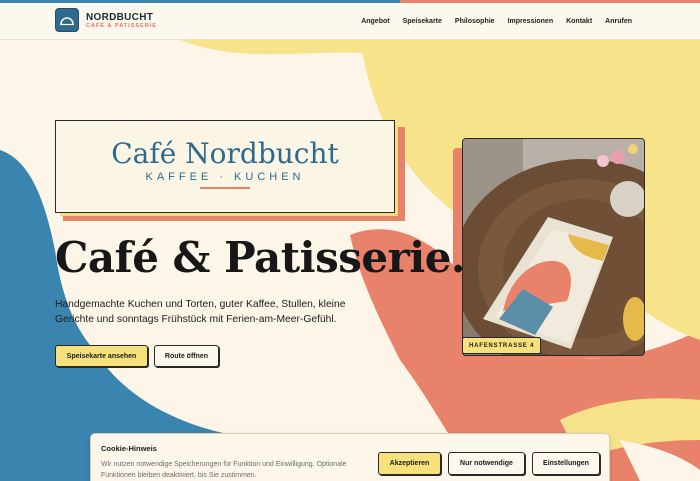 The image size is (700, 481). What do you see at coordinates (121, 26) in the screenshot?
I see `brand-subtitle: CAFÉ & PATISSERIE` at bounding box center [121, 26].